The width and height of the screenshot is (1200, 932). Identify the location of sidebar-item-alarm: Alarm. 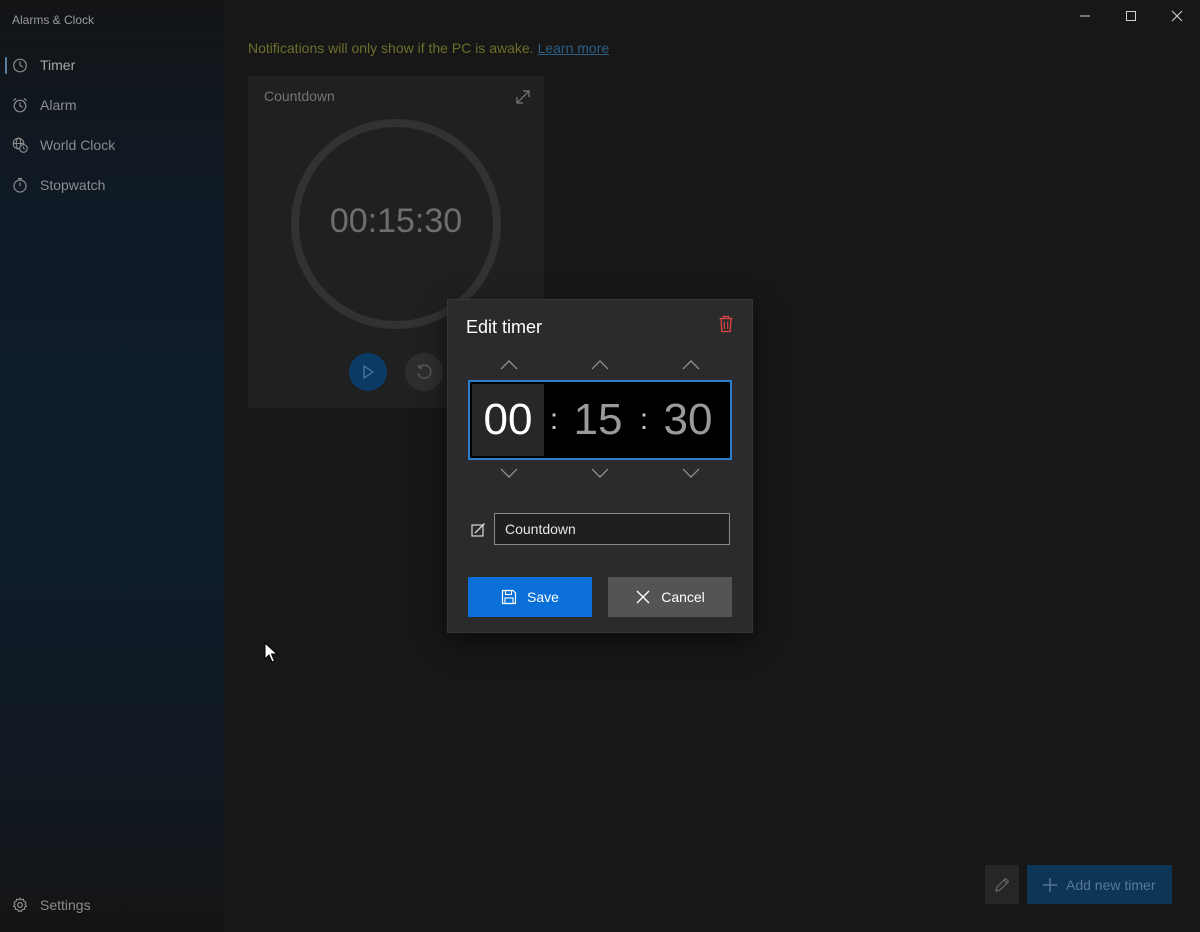
(112, 105).